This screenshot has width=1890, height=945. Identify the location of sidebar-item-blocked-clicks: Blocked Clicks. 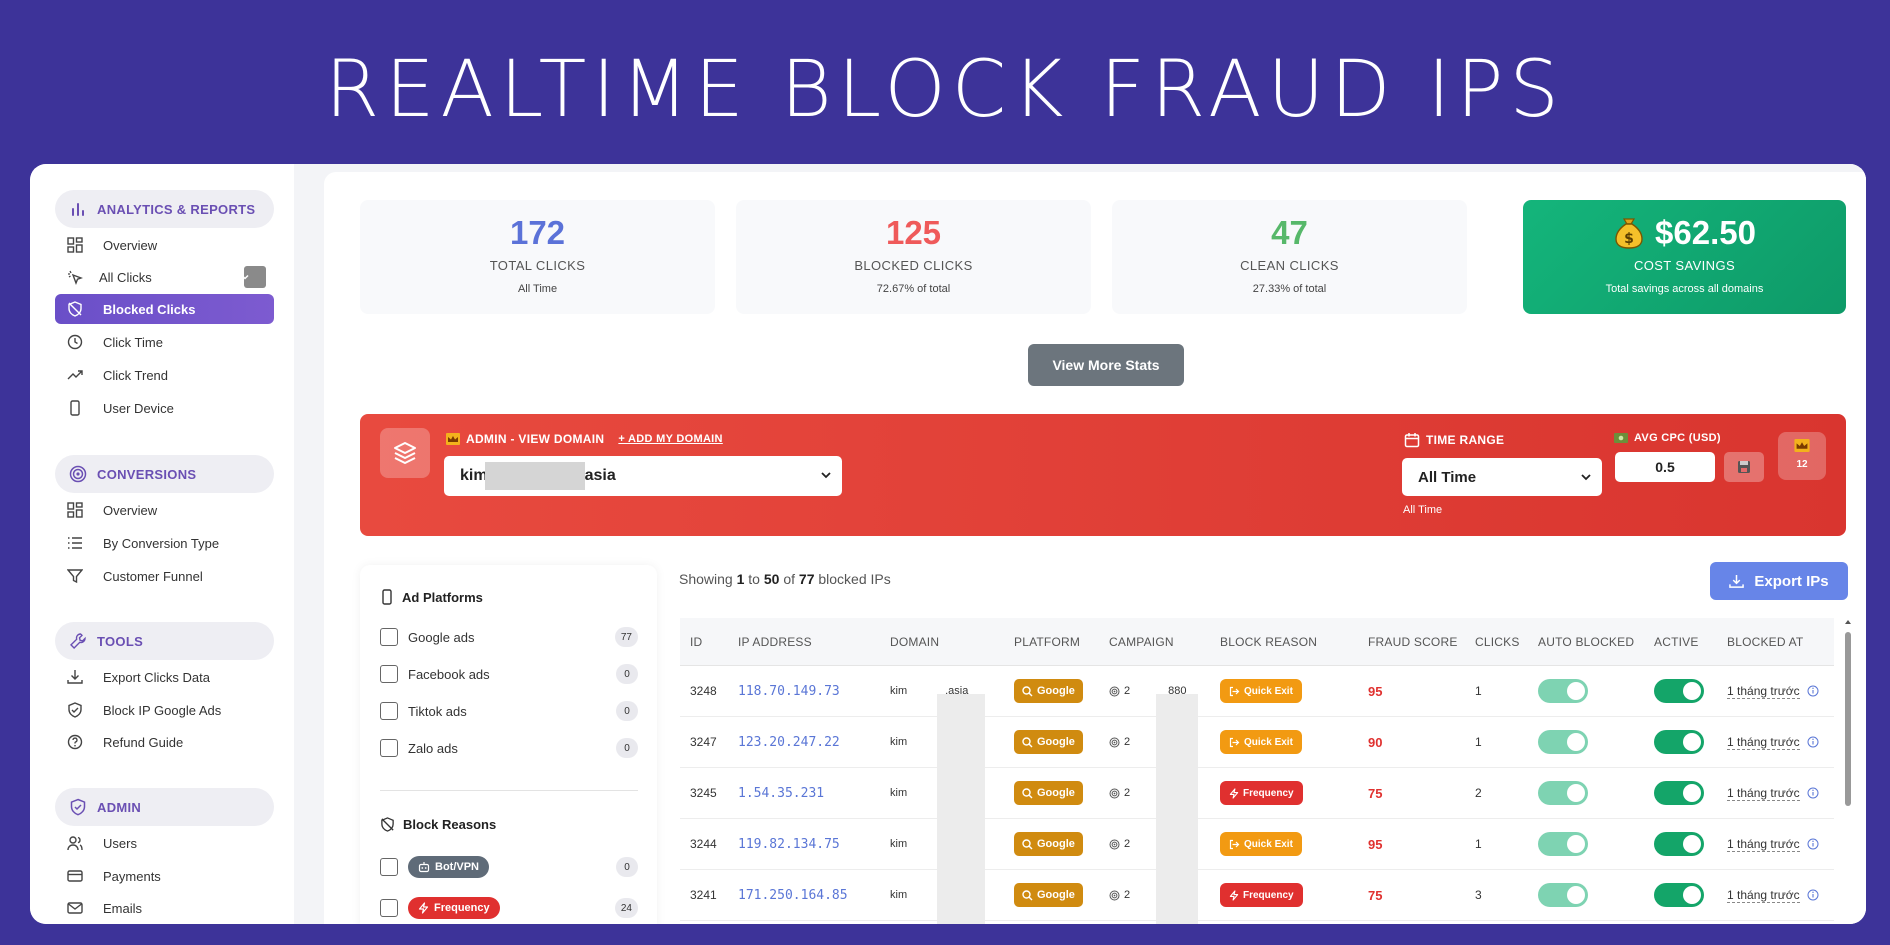
(164, 309).